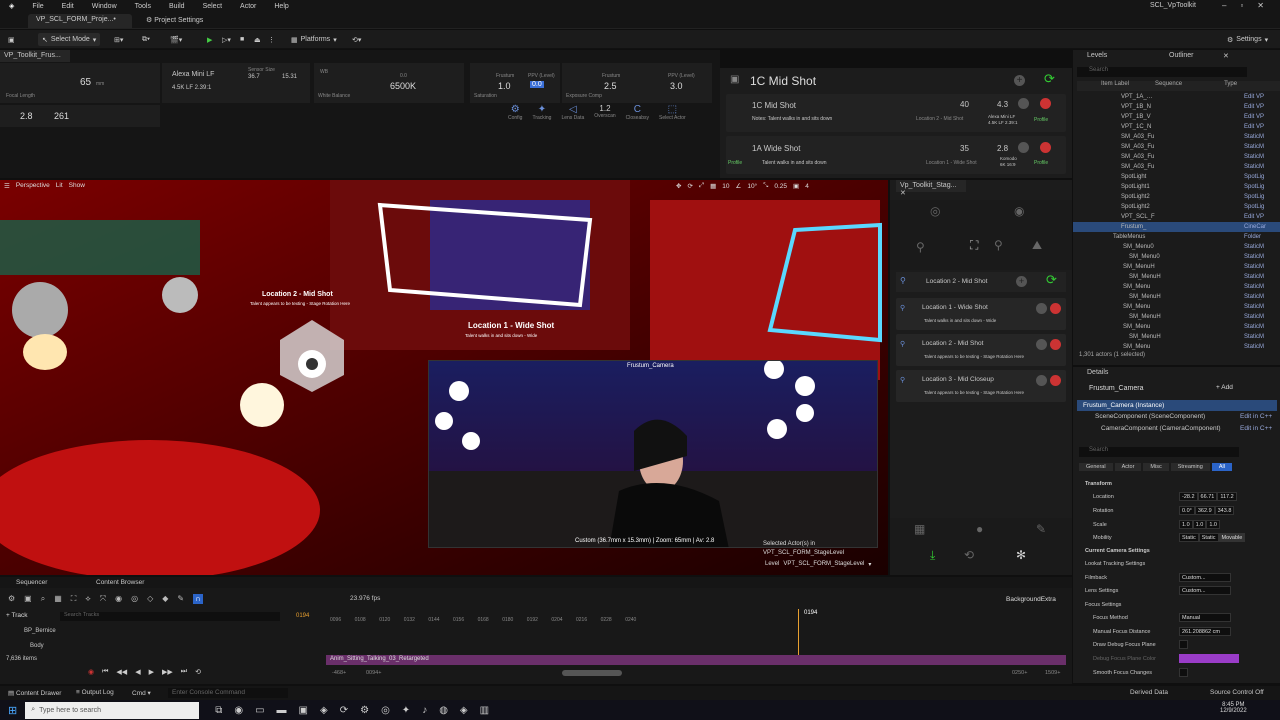 The image size is (1280, 720). Describe the element at coordinates (1176, 237) in the screenshot. I see `outliner-row: TableMenus Folder` at that location.